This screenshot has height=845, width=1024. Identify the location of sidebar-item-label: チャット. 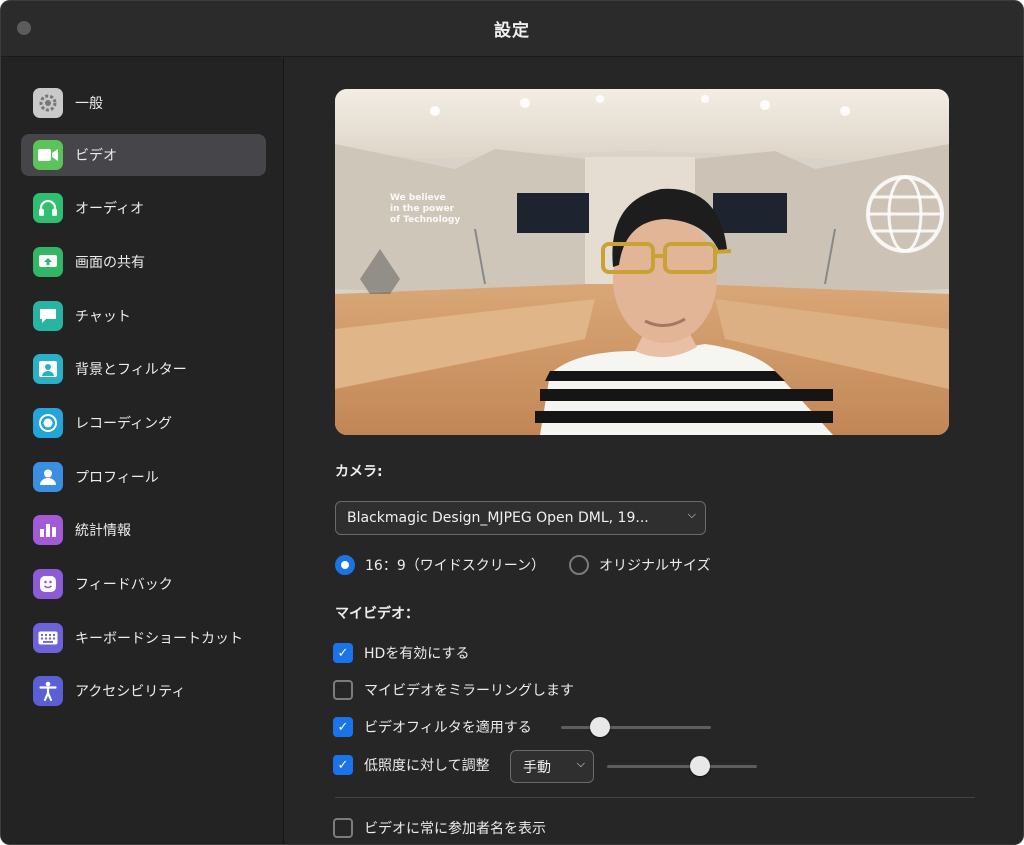
(103, 317).